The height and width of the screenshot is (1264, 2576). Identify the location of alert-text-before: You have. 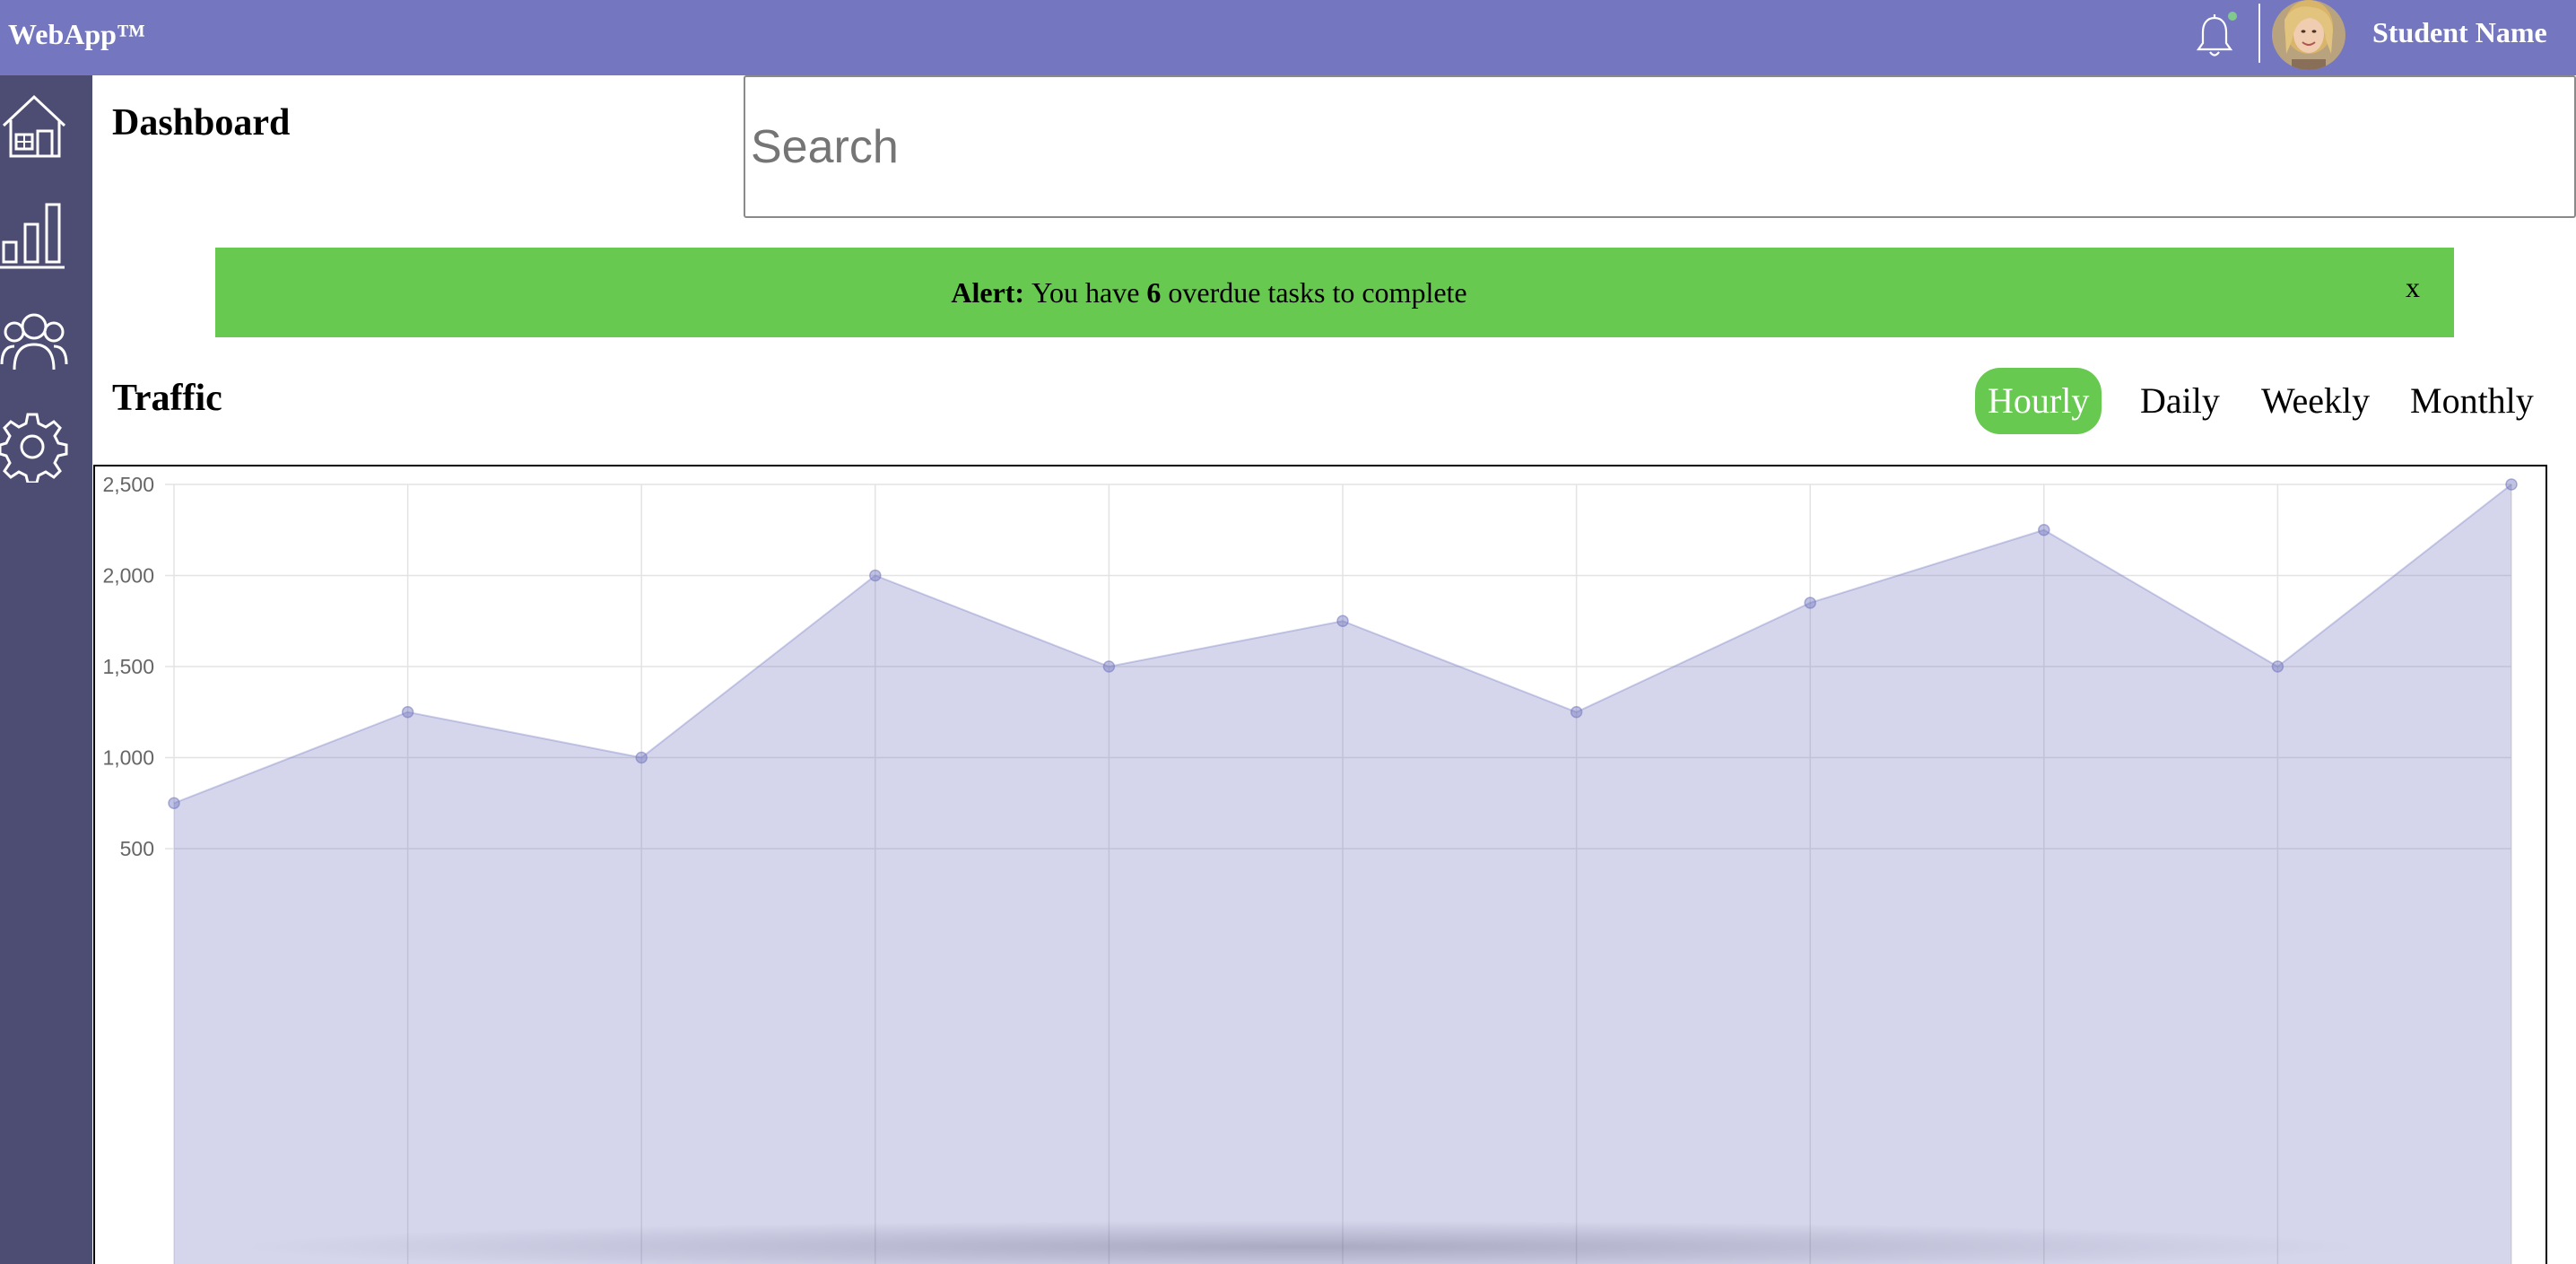
(1085, 292).